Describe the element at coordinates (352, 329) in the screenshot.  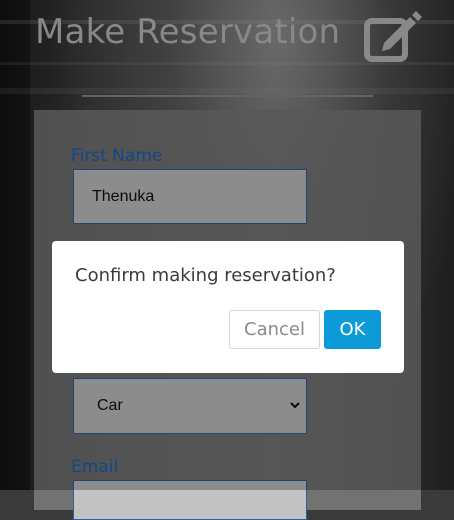
I see `ok-button: OK` at that location.